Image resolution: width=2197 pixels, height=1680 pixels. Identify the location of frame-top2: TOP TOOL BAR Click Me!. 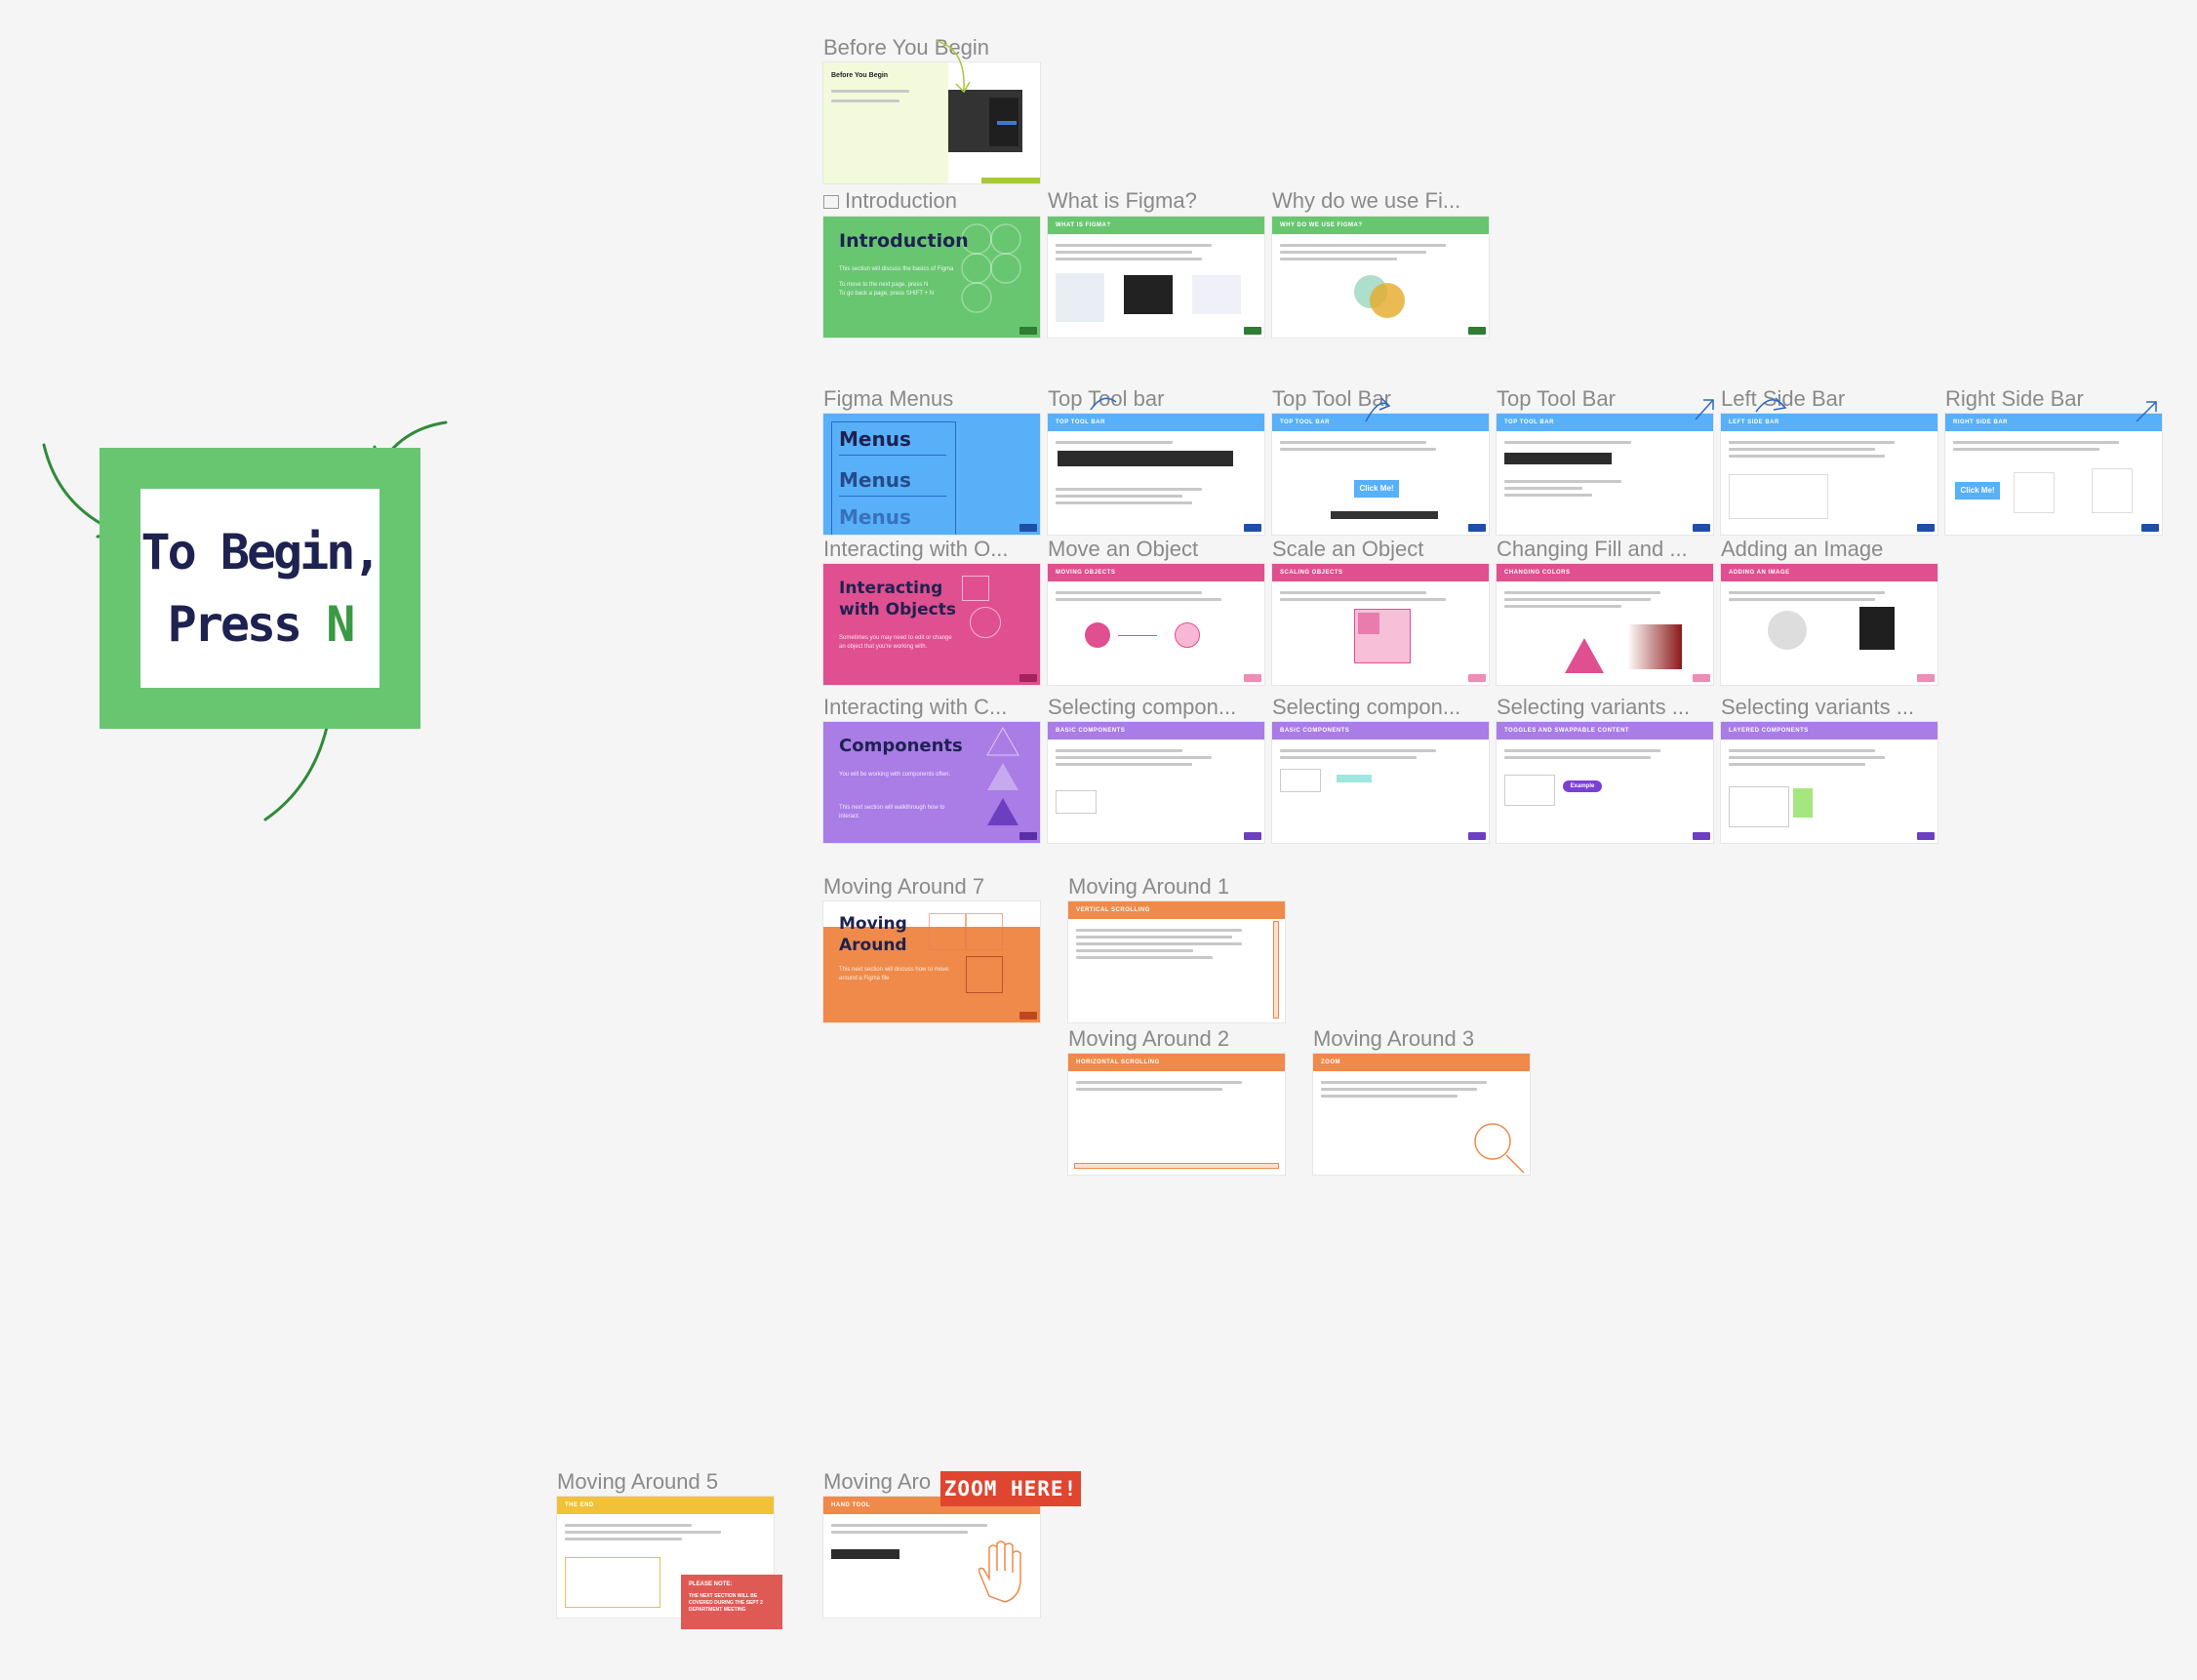
(1381, 474).